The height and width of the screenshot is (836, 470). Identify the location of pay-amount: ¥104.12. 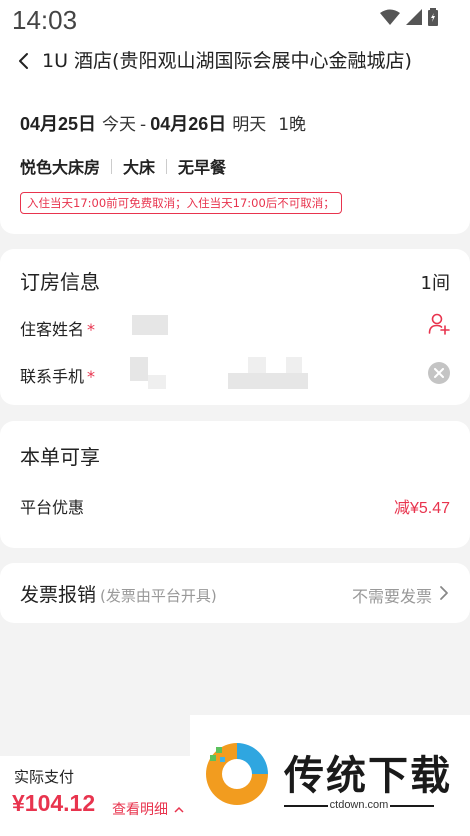
(54, 803).